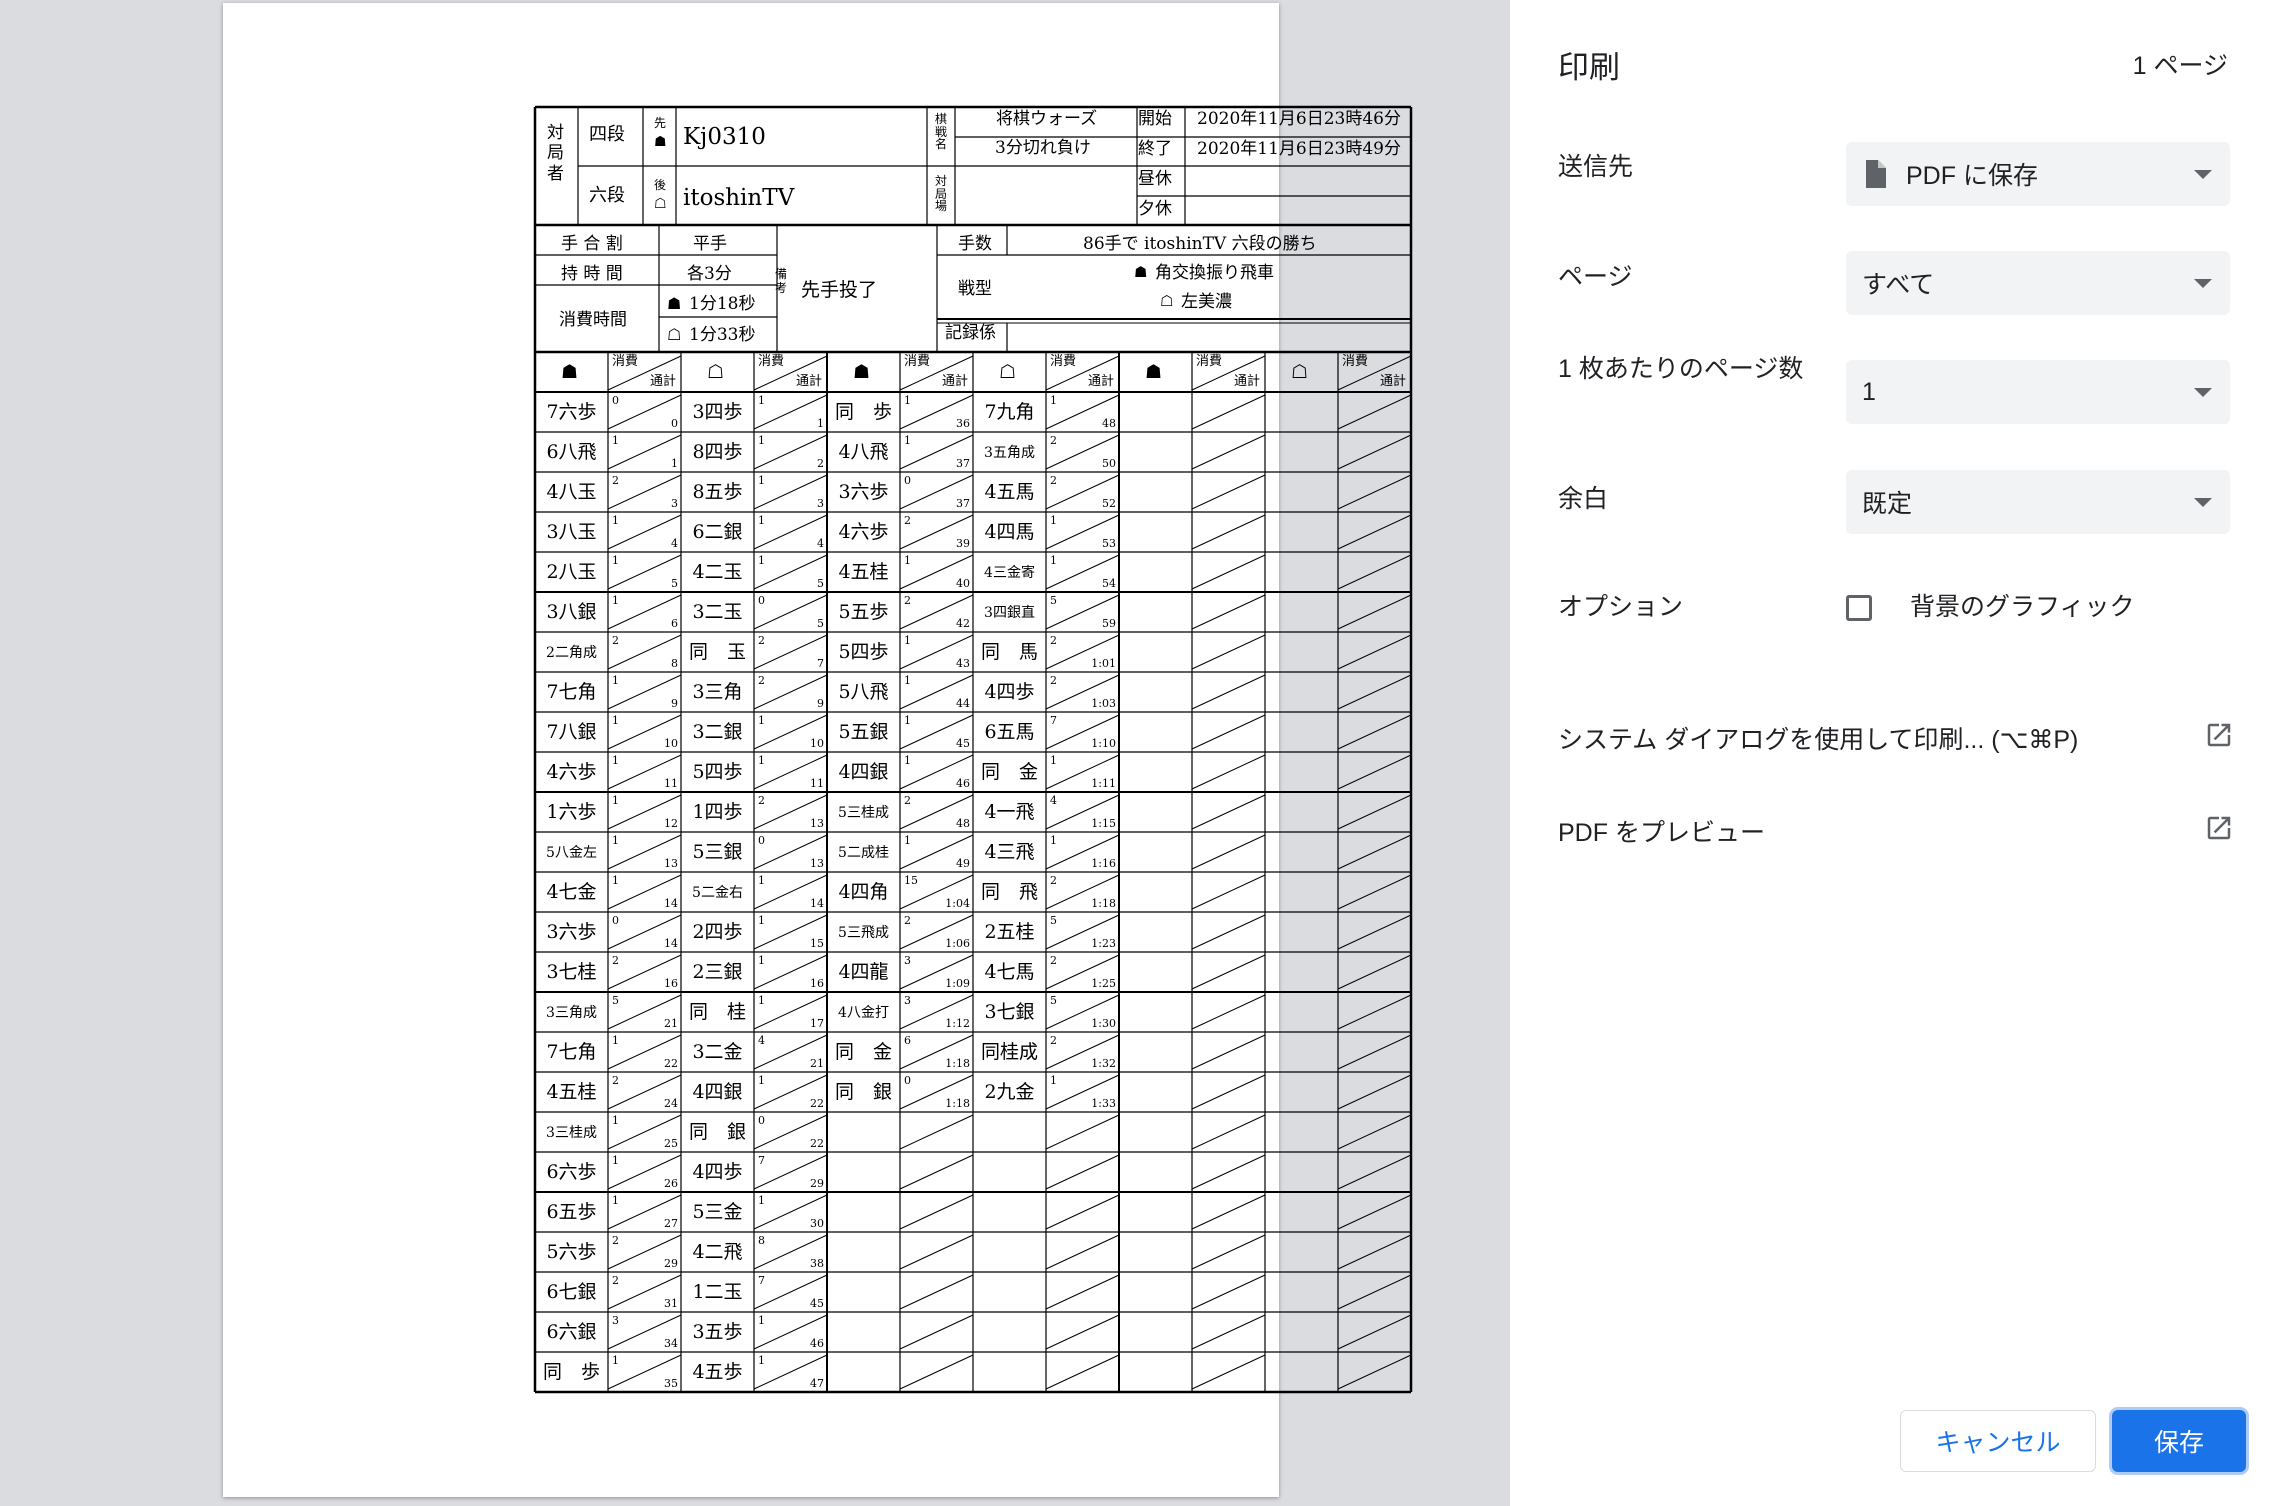  Describe the element at coordinates (1887, 504) in the screenshot. I see `margins-value: 既定` at that location.